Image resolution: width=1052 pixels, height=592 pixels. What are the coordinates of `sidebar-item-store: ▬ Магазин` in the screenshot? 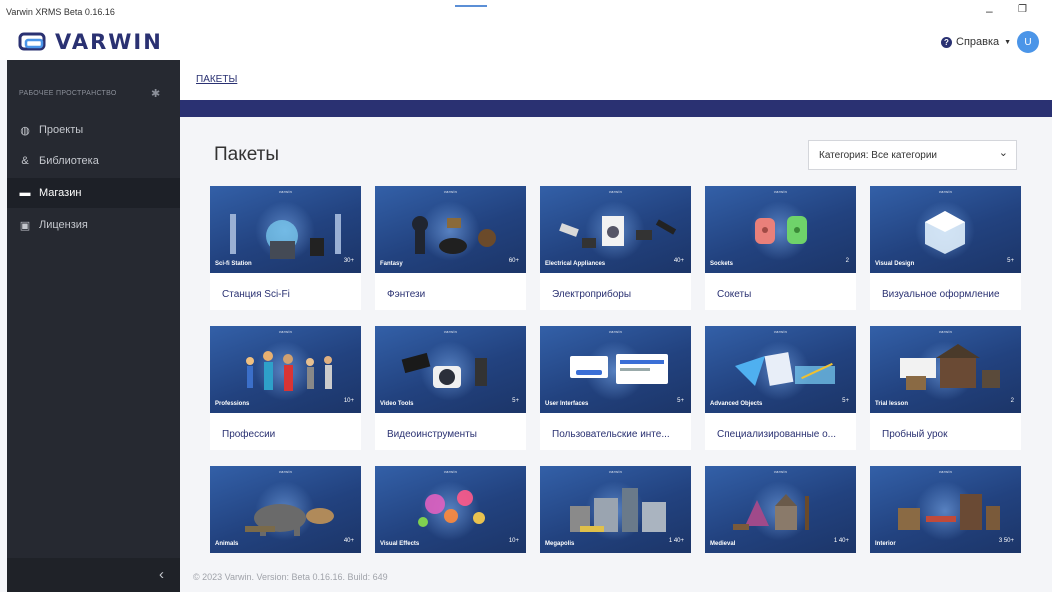 It's located at (93, 193).